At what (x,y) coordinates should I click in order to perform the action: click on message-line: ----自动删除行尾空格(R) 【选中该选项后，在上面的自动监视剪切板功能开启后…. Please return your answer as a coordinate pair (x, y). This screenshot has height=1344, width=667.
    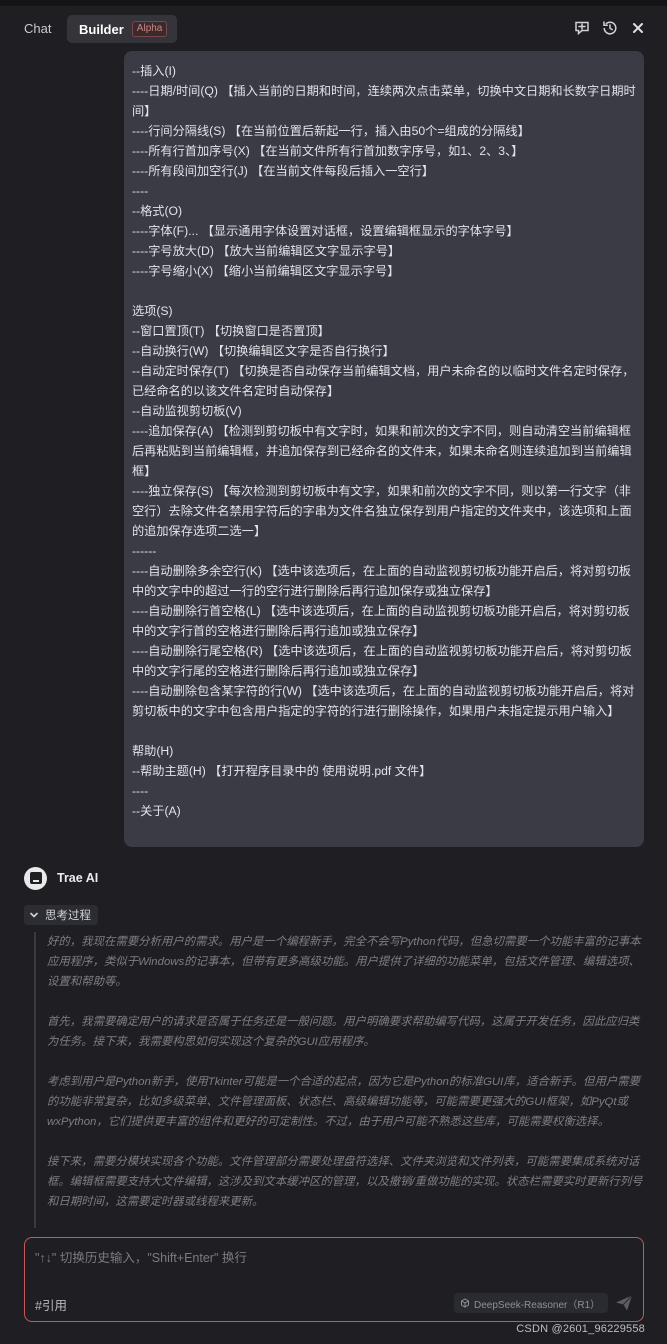
    Looking at the image, I should click on (382, 661).